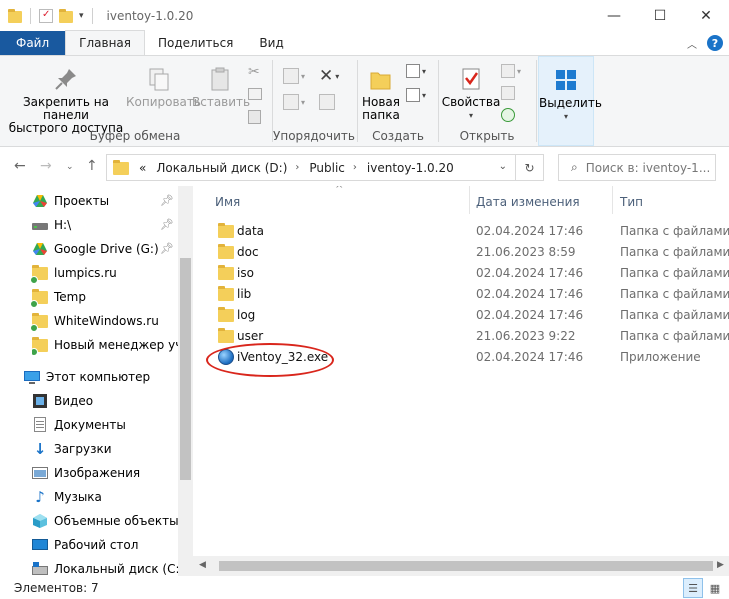  I want to click on tab-view: Вид, so click(271, 43).